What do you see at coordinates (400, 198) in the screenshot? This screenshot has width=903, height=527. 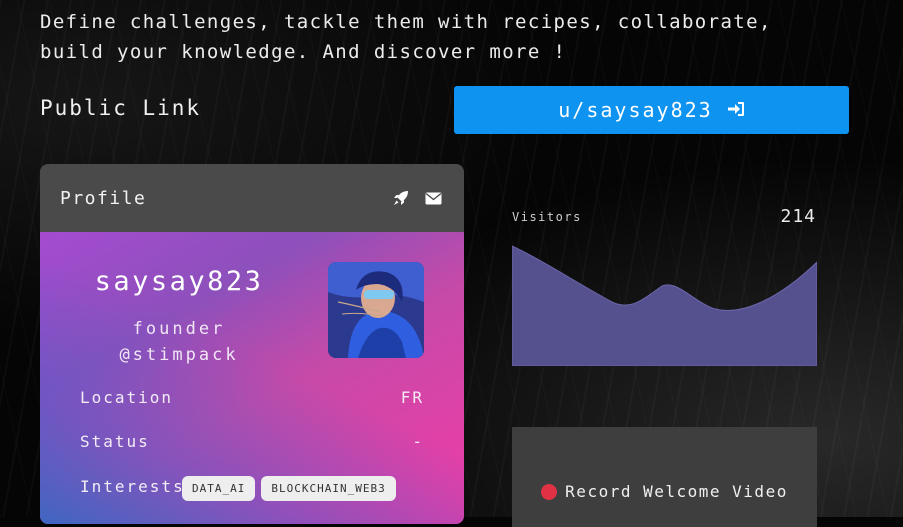 I see `rocket-icon` at bounding box center [400, 198].